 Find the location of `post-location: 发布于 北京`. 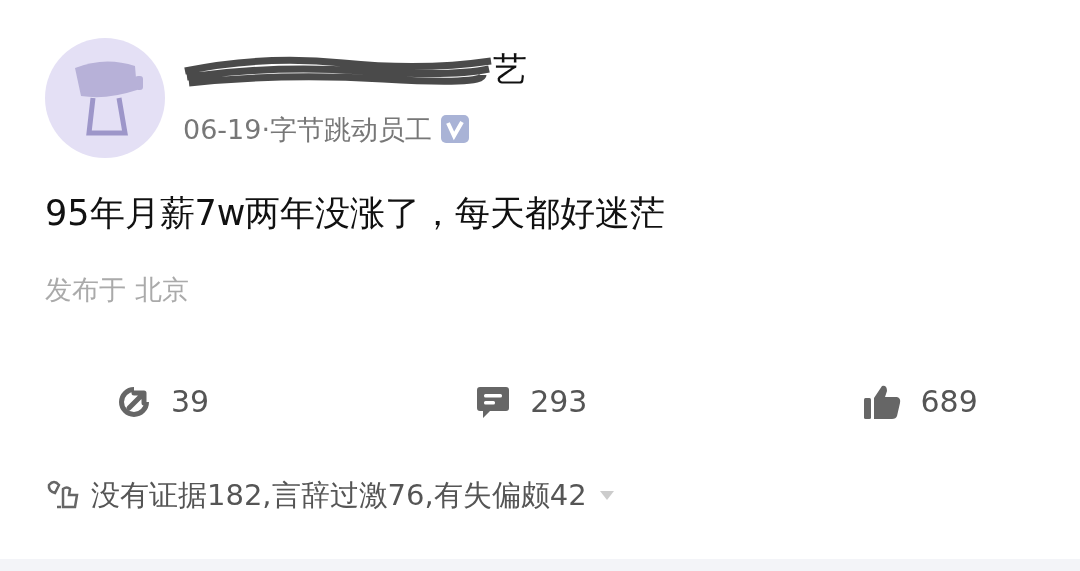

post-location: 发布于 北京 is located at coordinates (117, 289).